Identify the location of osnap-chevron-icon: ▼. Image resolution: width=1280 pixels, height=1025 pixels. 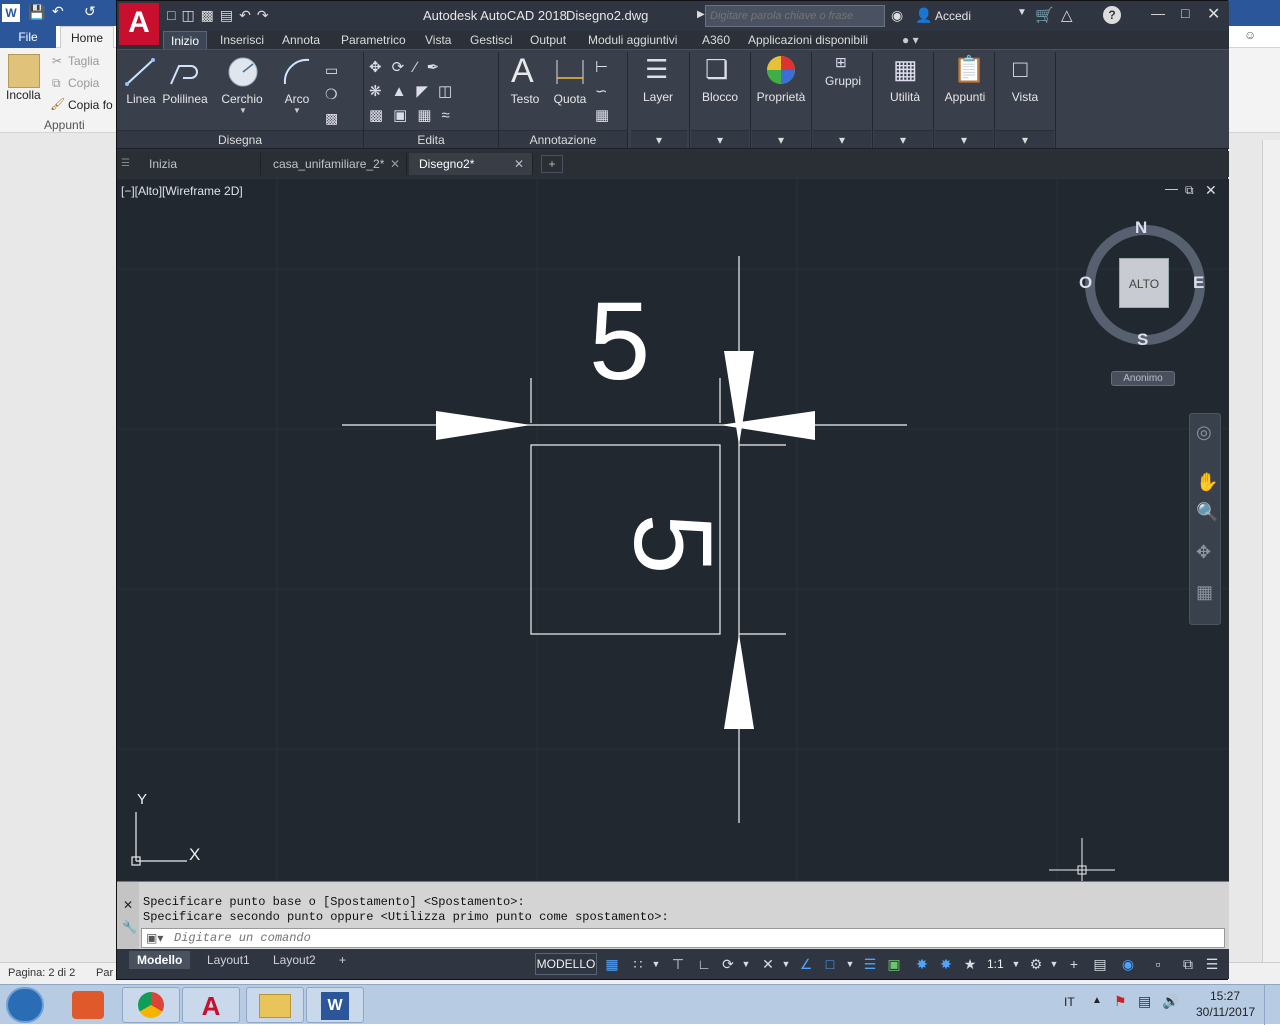
(850, 964).